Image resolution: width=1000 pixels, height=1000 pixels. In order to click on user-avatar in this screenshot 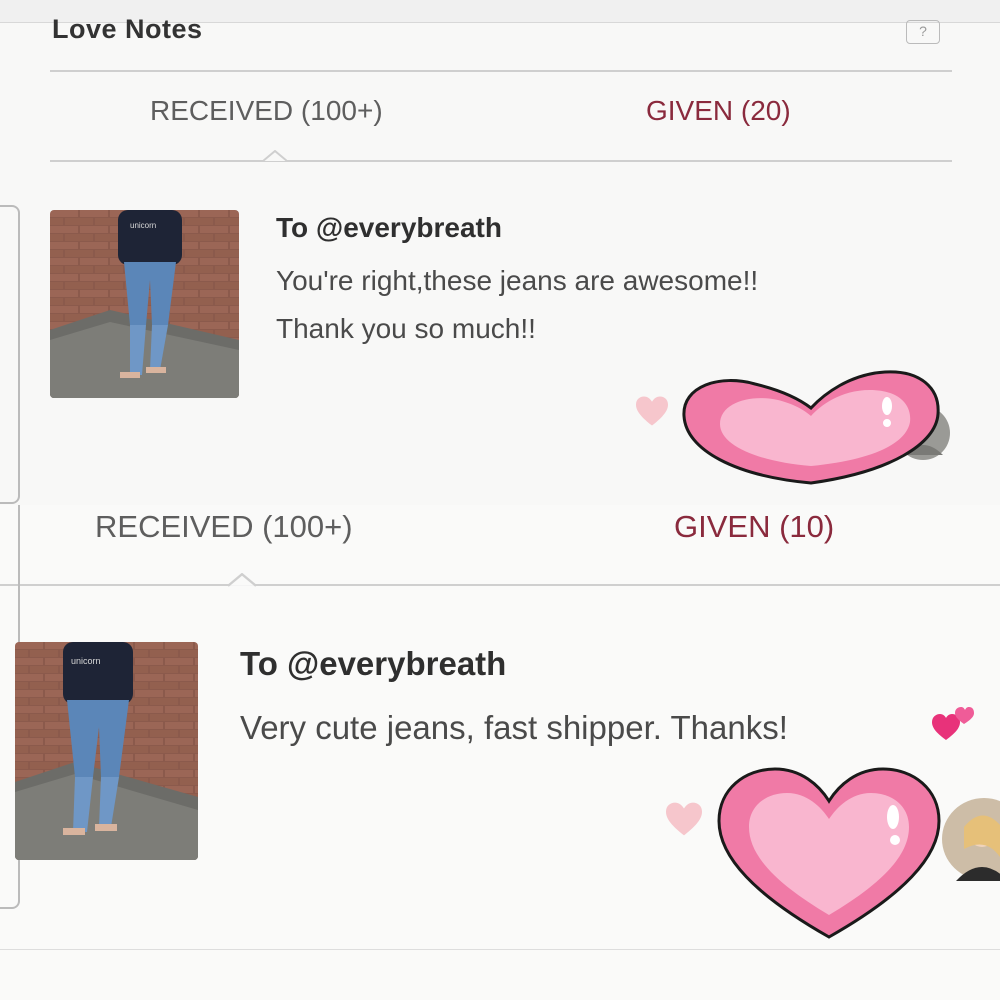, I will do `click(971, 839)`.